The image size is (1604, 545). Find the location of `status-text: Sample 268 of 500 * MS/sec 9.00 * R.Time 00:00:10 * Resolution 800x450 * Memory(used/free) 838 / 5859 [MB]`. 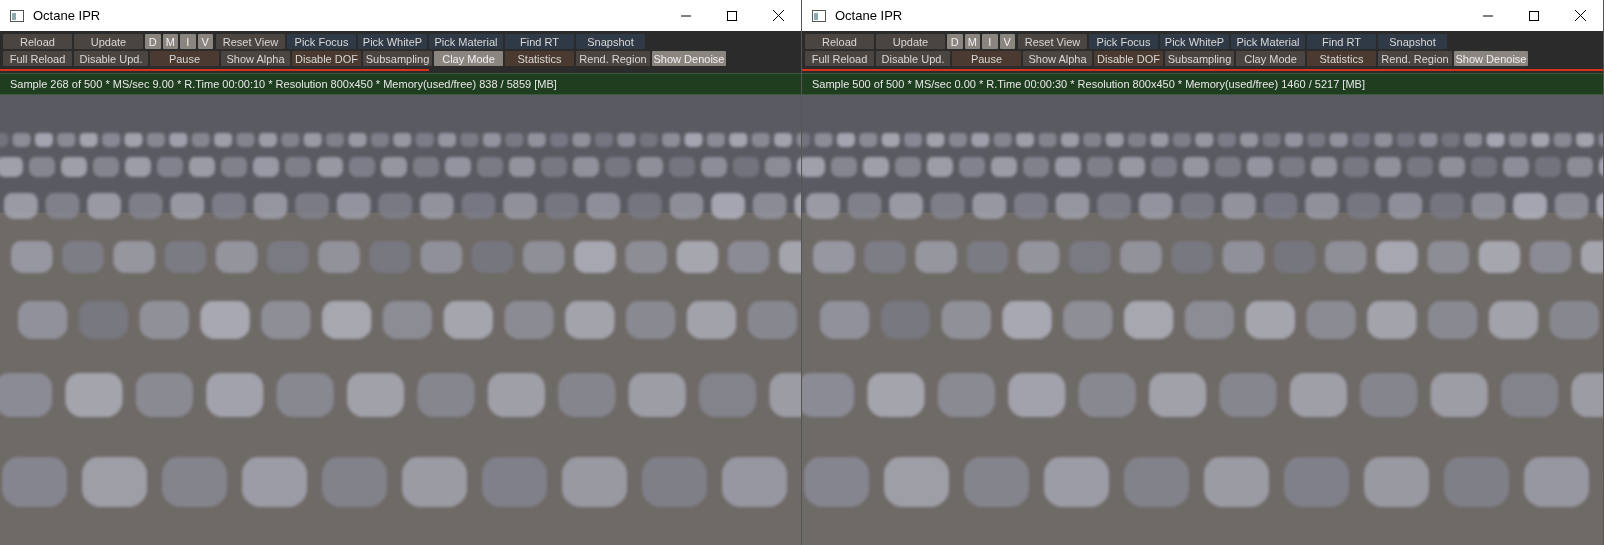

status-text: Sample 268 of 500 * MS/sec 9.00 * R.Time 00:00:10 * Resolution 800x450 * Memory(used/free) 838 / 5859 [MB] is located at coordinates (283, 84).